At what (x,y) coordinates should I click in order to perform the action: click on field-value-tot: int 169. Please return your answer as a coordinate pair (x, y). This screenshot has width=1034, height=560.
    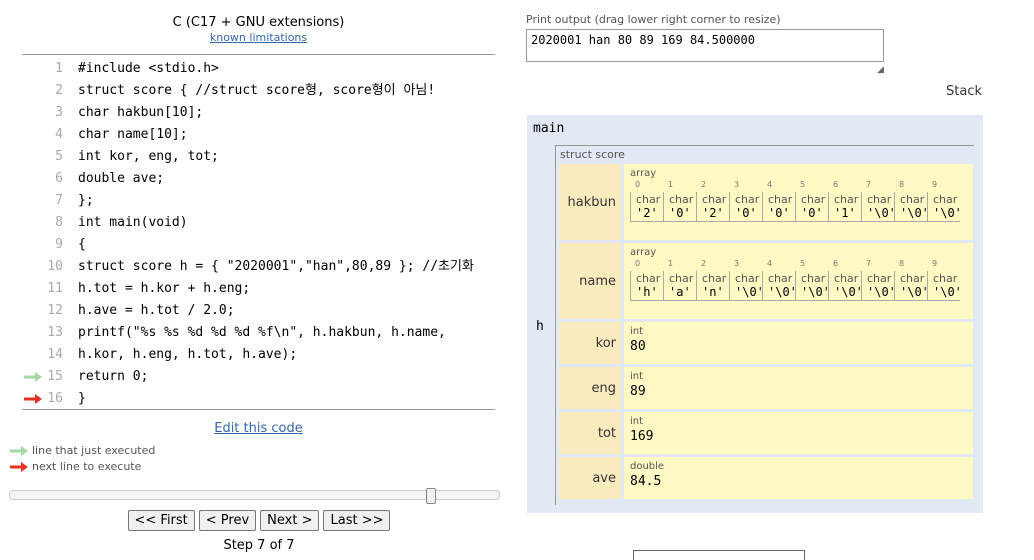
    Looking at the image, I should click on (798, 433).